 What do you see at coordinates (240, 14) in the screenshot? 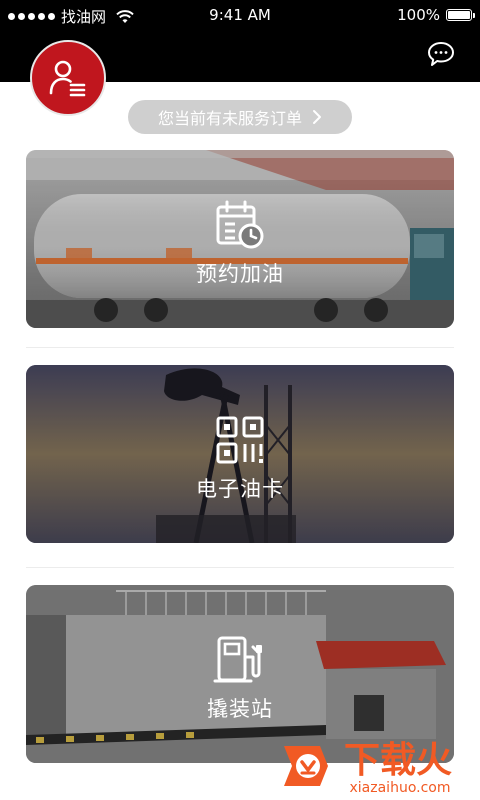
I see `status-bar: 找油网 9:41 AM 100%` at bounding box center [240, 14].